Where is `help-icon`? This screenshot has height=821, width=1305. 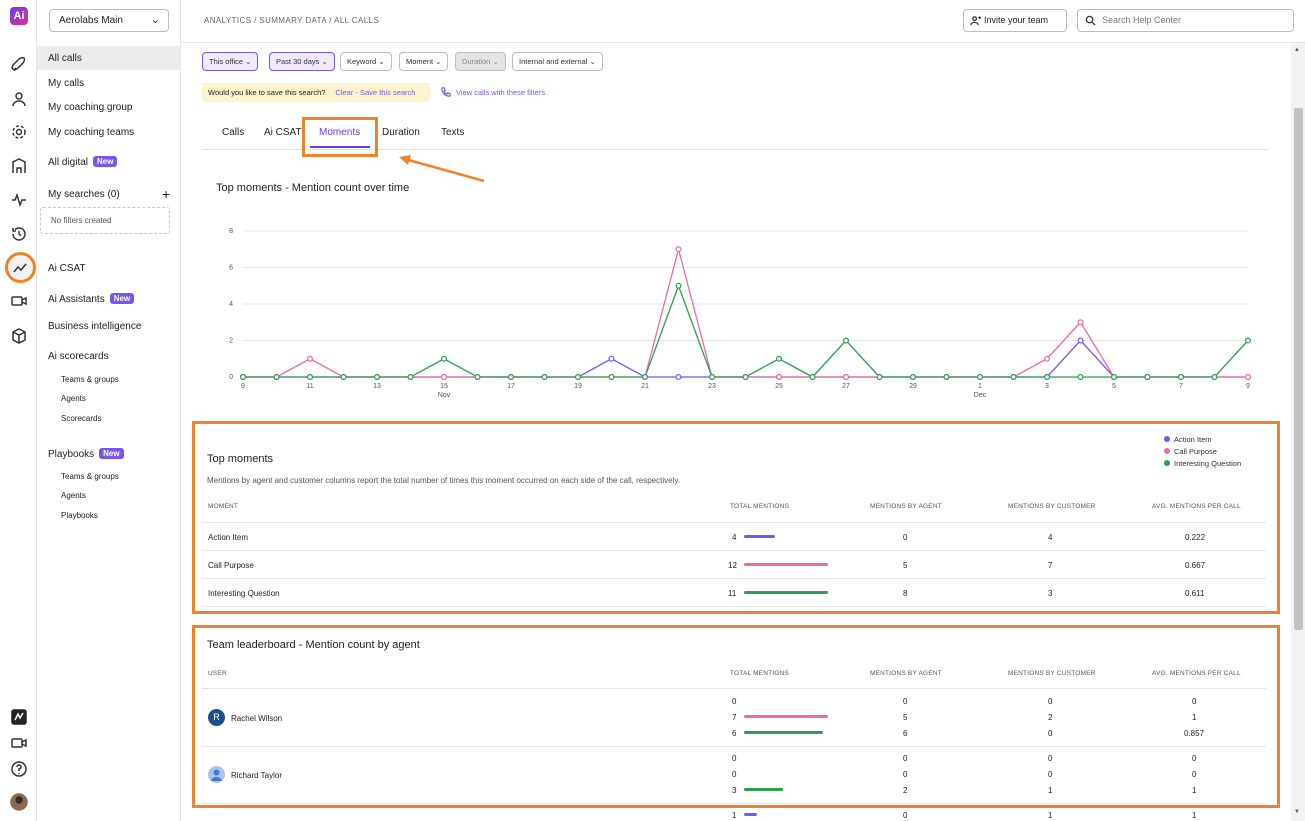
help-icon is located at coordinates (19, 769).